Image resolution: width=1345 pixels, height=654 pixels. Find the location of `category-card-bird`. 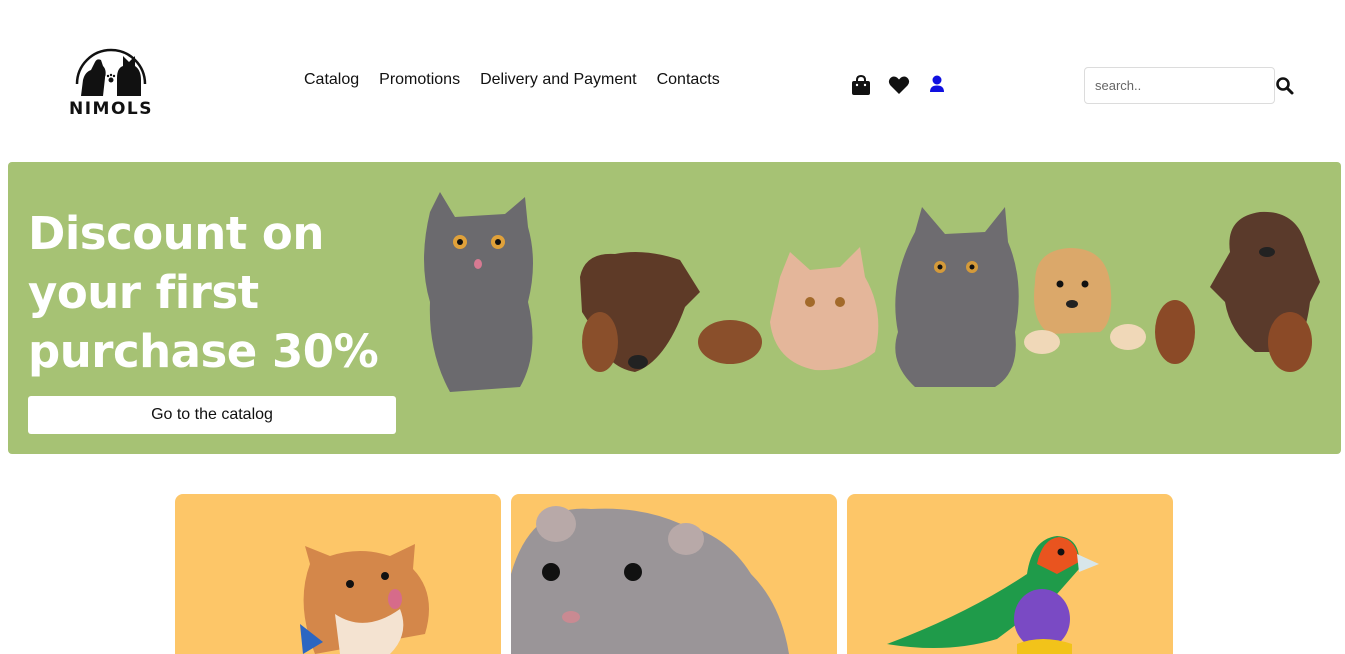

category-card-bird is located at coordinates (1010, 574).